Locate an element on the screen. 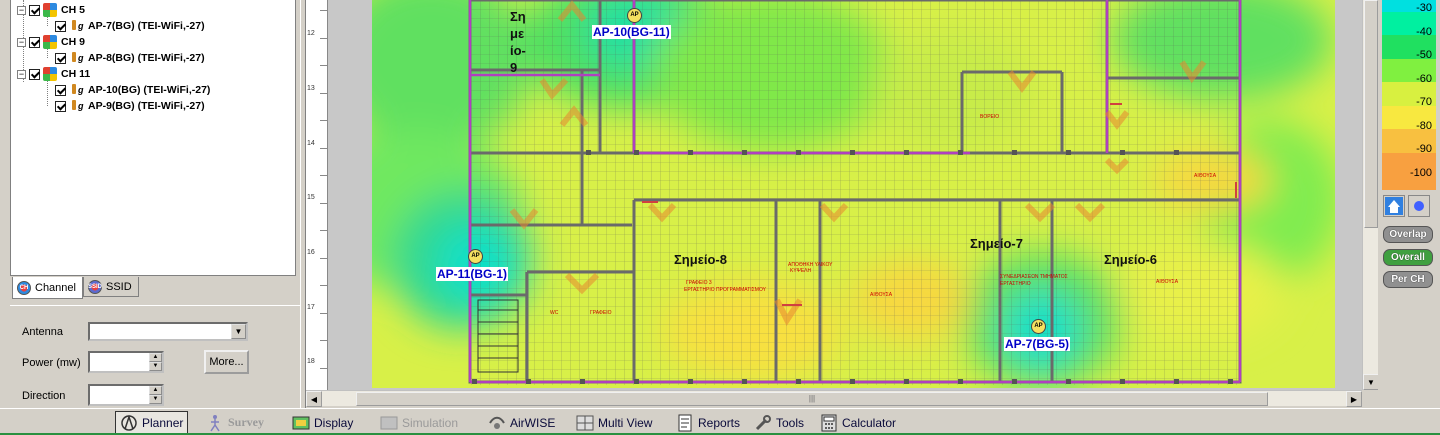 The image size is (1440, 435). tree-tabs: CH Channel SSID SSID is located at coordinates (75, 288).